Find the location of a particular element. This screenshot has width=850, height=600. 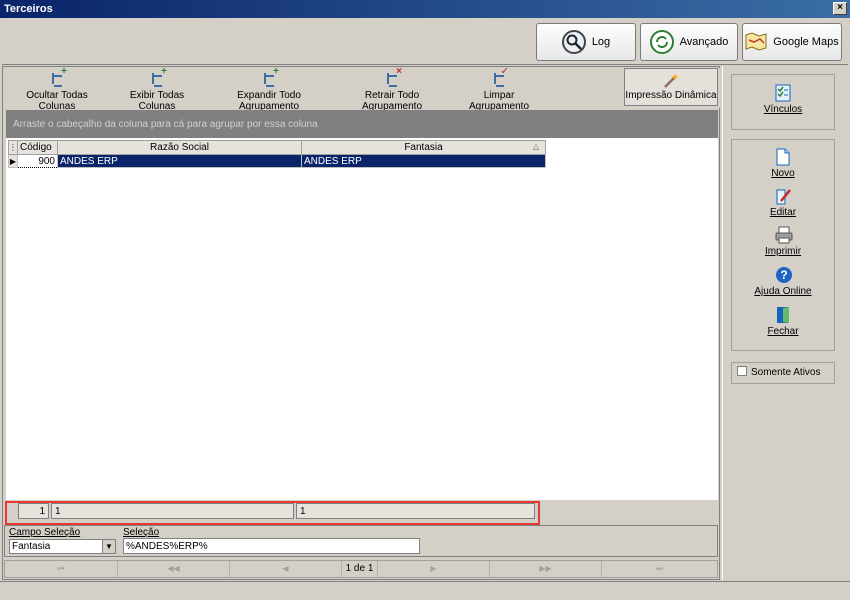

printer-icon is located at coordinates (784, 235).